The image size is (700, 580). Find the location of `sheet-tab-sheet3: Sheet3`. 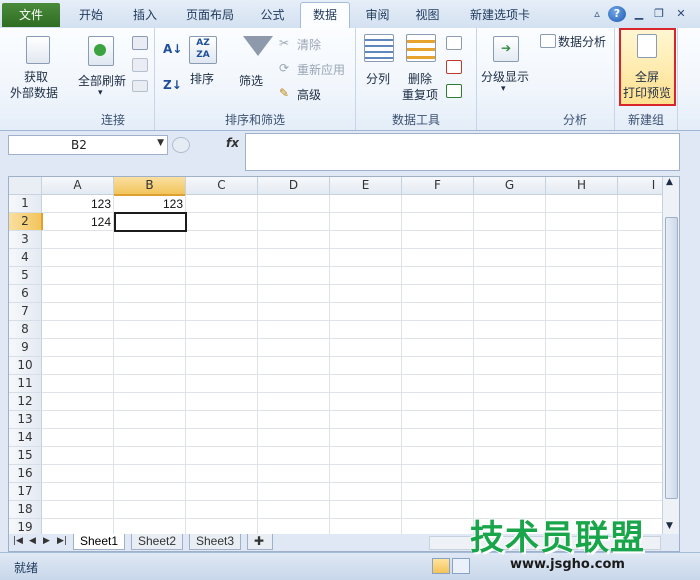

sheet-tab-sheet3: Sheet3 is located at coordinates (215, 542).